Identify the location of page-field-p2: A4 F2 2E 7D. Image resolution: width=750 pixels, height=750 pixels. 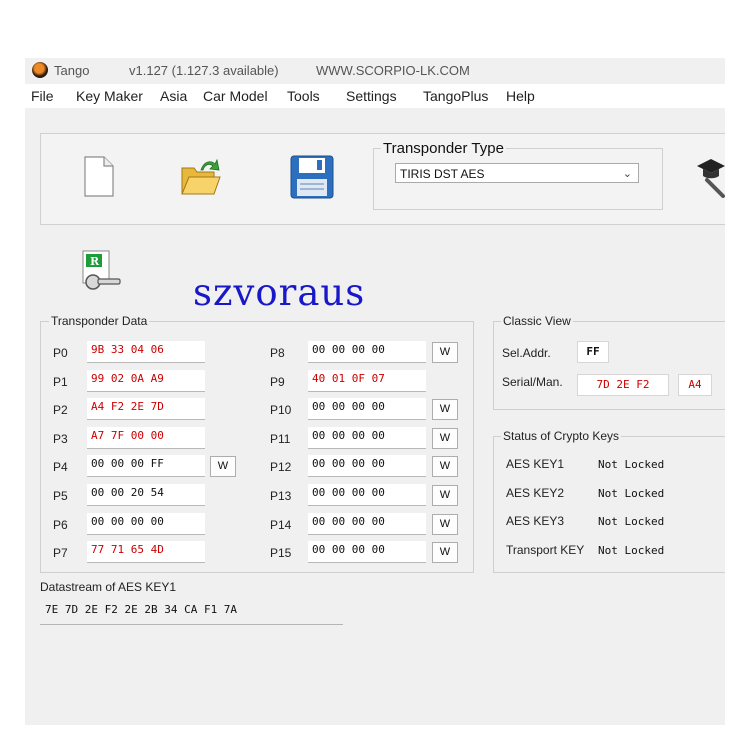
(146, 409).